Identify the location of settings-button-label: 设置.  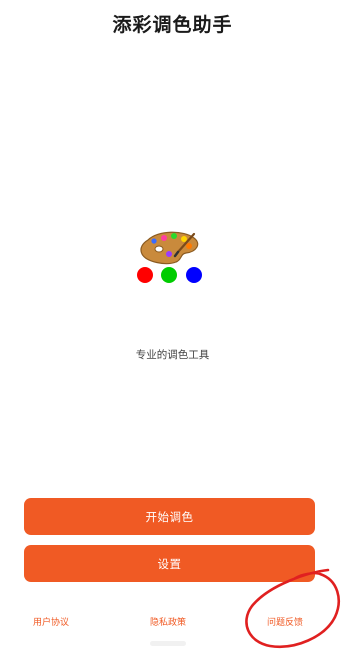
(169, 563).